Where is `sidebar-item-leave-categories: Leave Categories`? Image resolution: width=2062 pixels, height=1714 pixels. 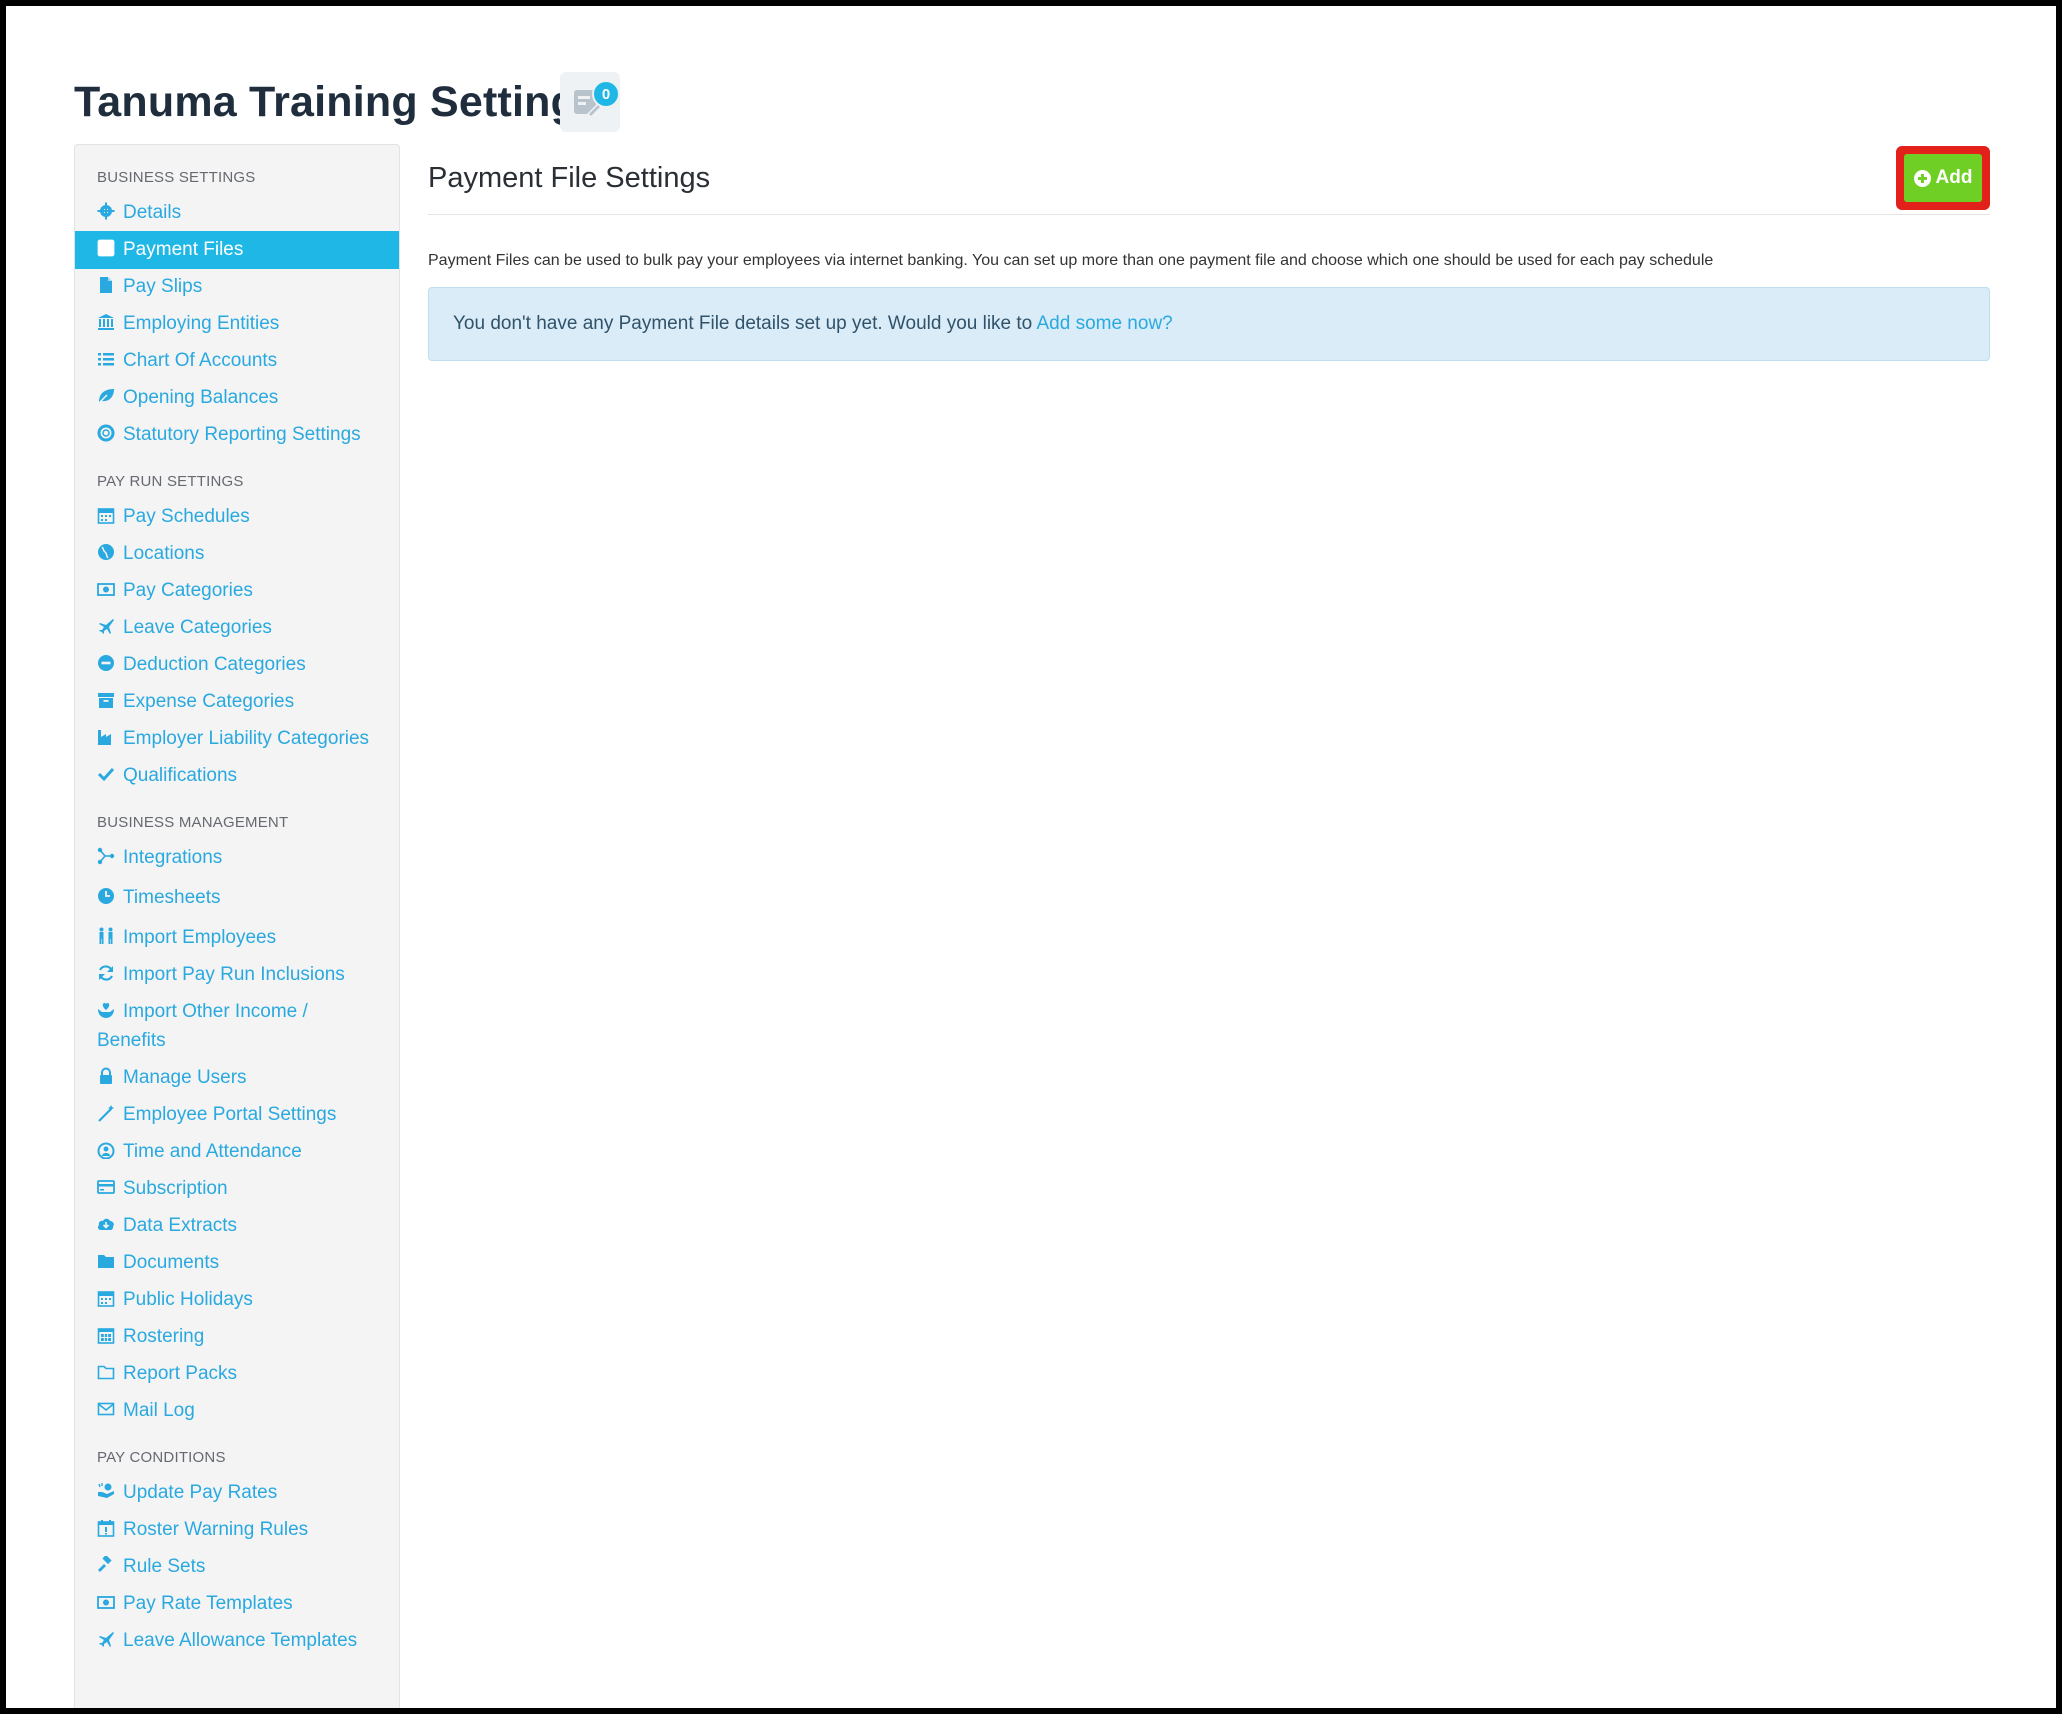
sidebar-item-leave-categories: Leave Categories is located at coordinates (242, 627).